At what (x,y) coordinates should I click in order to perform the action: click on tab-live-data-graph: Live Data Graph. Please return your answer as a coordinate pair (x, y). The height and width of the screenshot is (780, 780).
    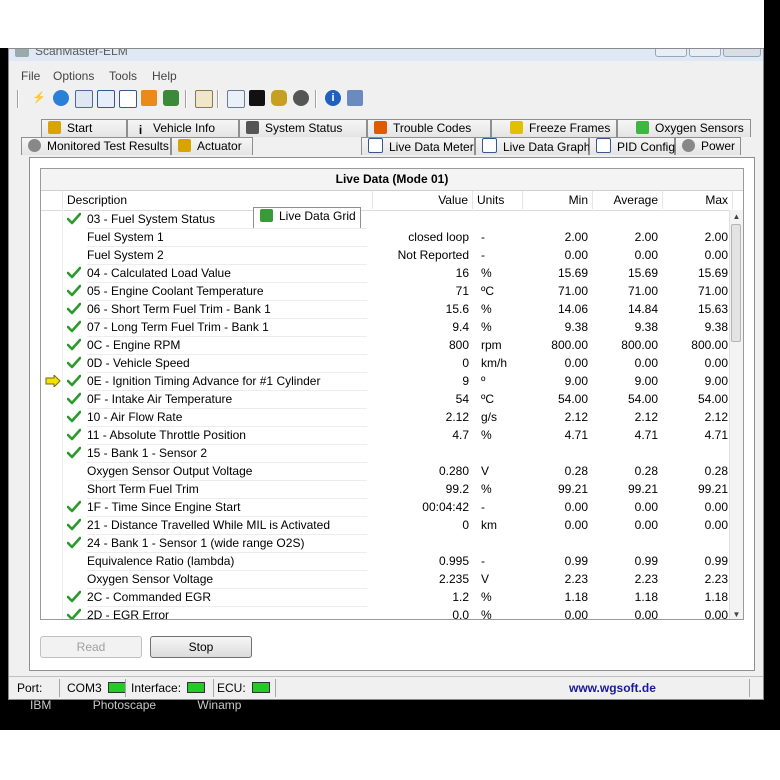
    Looking at the image, I should click on (532, 146).